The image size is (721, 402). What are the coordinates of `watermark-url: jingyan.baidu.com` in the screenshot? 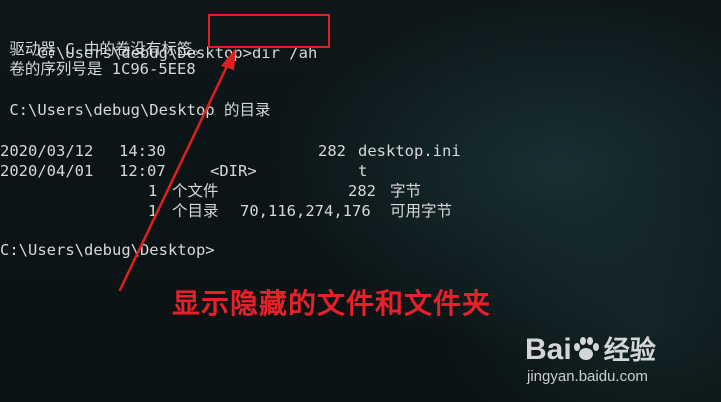 It's located at (587, 376).